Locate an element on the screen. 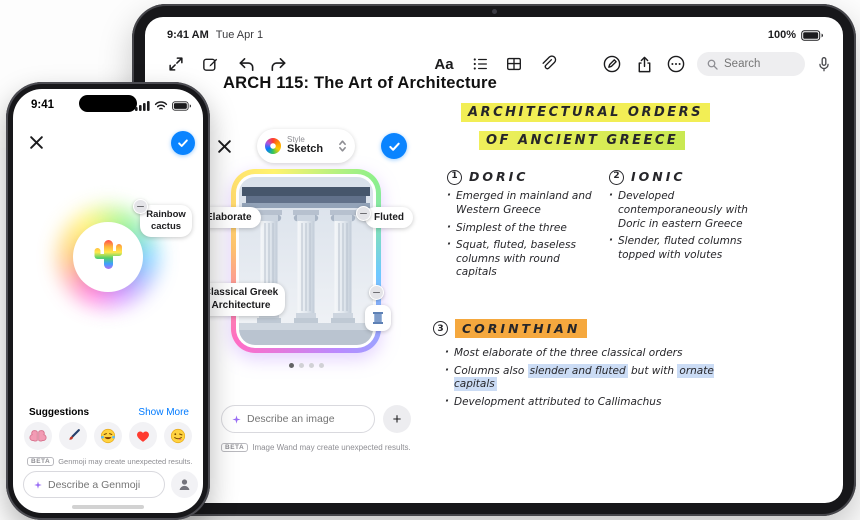 This screenshot has width=860, height=520. collapse-icon is located at coordinates (176, 64).